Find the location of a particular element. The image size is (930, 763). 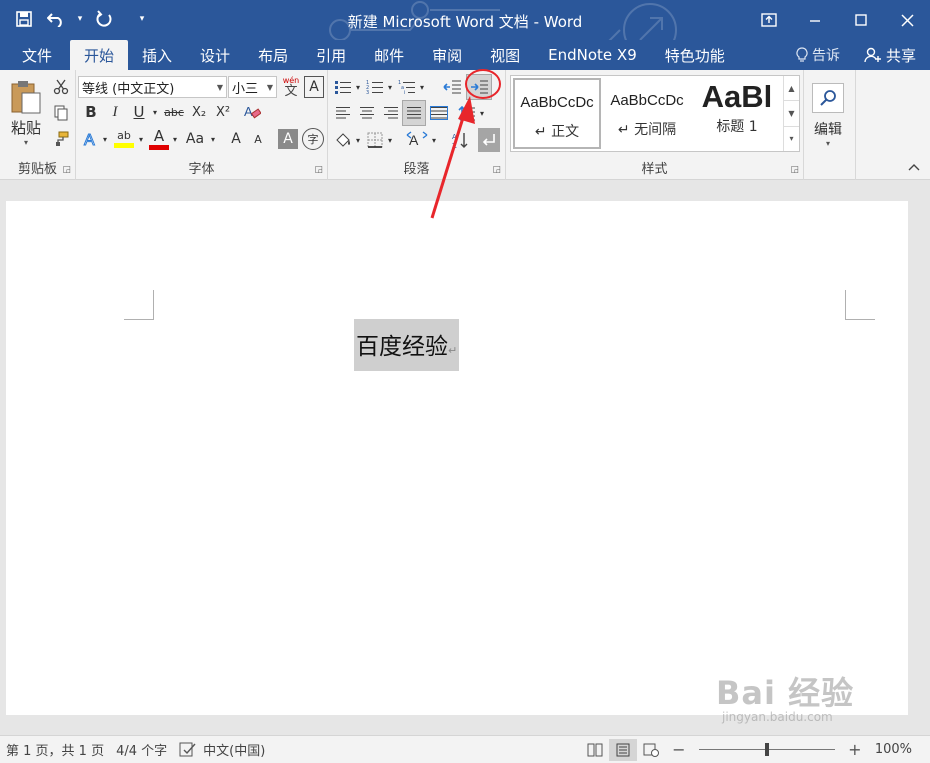

minimize-icon is located at coordinates (815, 20).